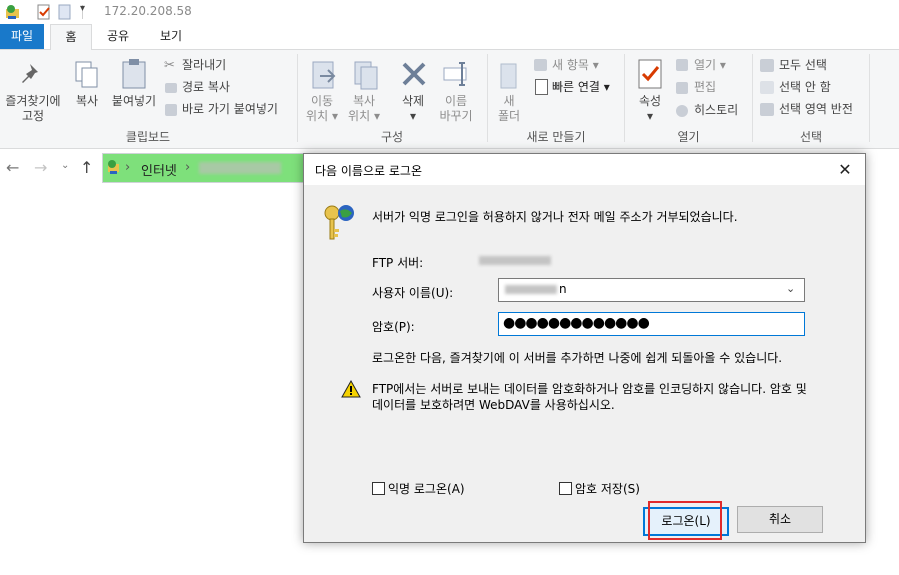 This screenshot has width=899, height=575. I want to click on copy-to-button: 복사 위치 ▾, so click(364, 109).